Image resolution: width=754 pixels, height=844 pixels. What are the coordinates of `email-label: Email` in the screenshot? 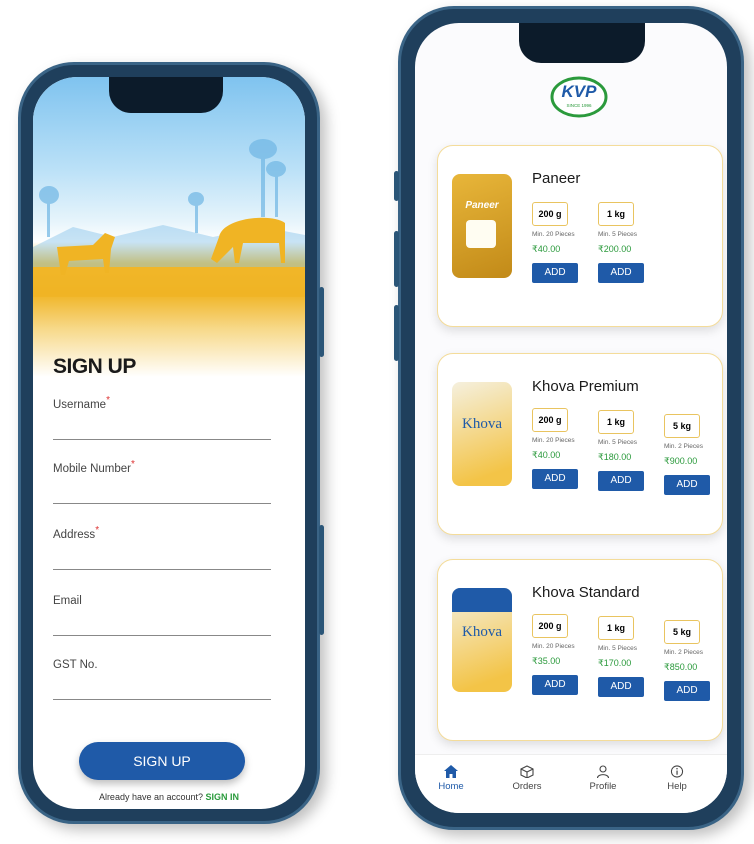 It's located at (67, 601).